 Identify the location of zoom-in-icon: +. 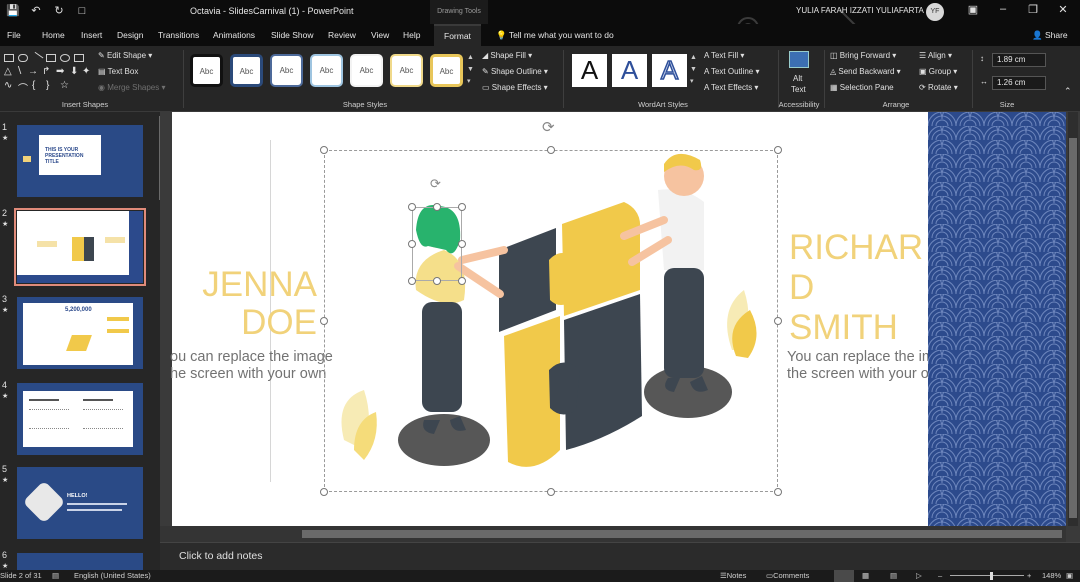
(1029, 576).